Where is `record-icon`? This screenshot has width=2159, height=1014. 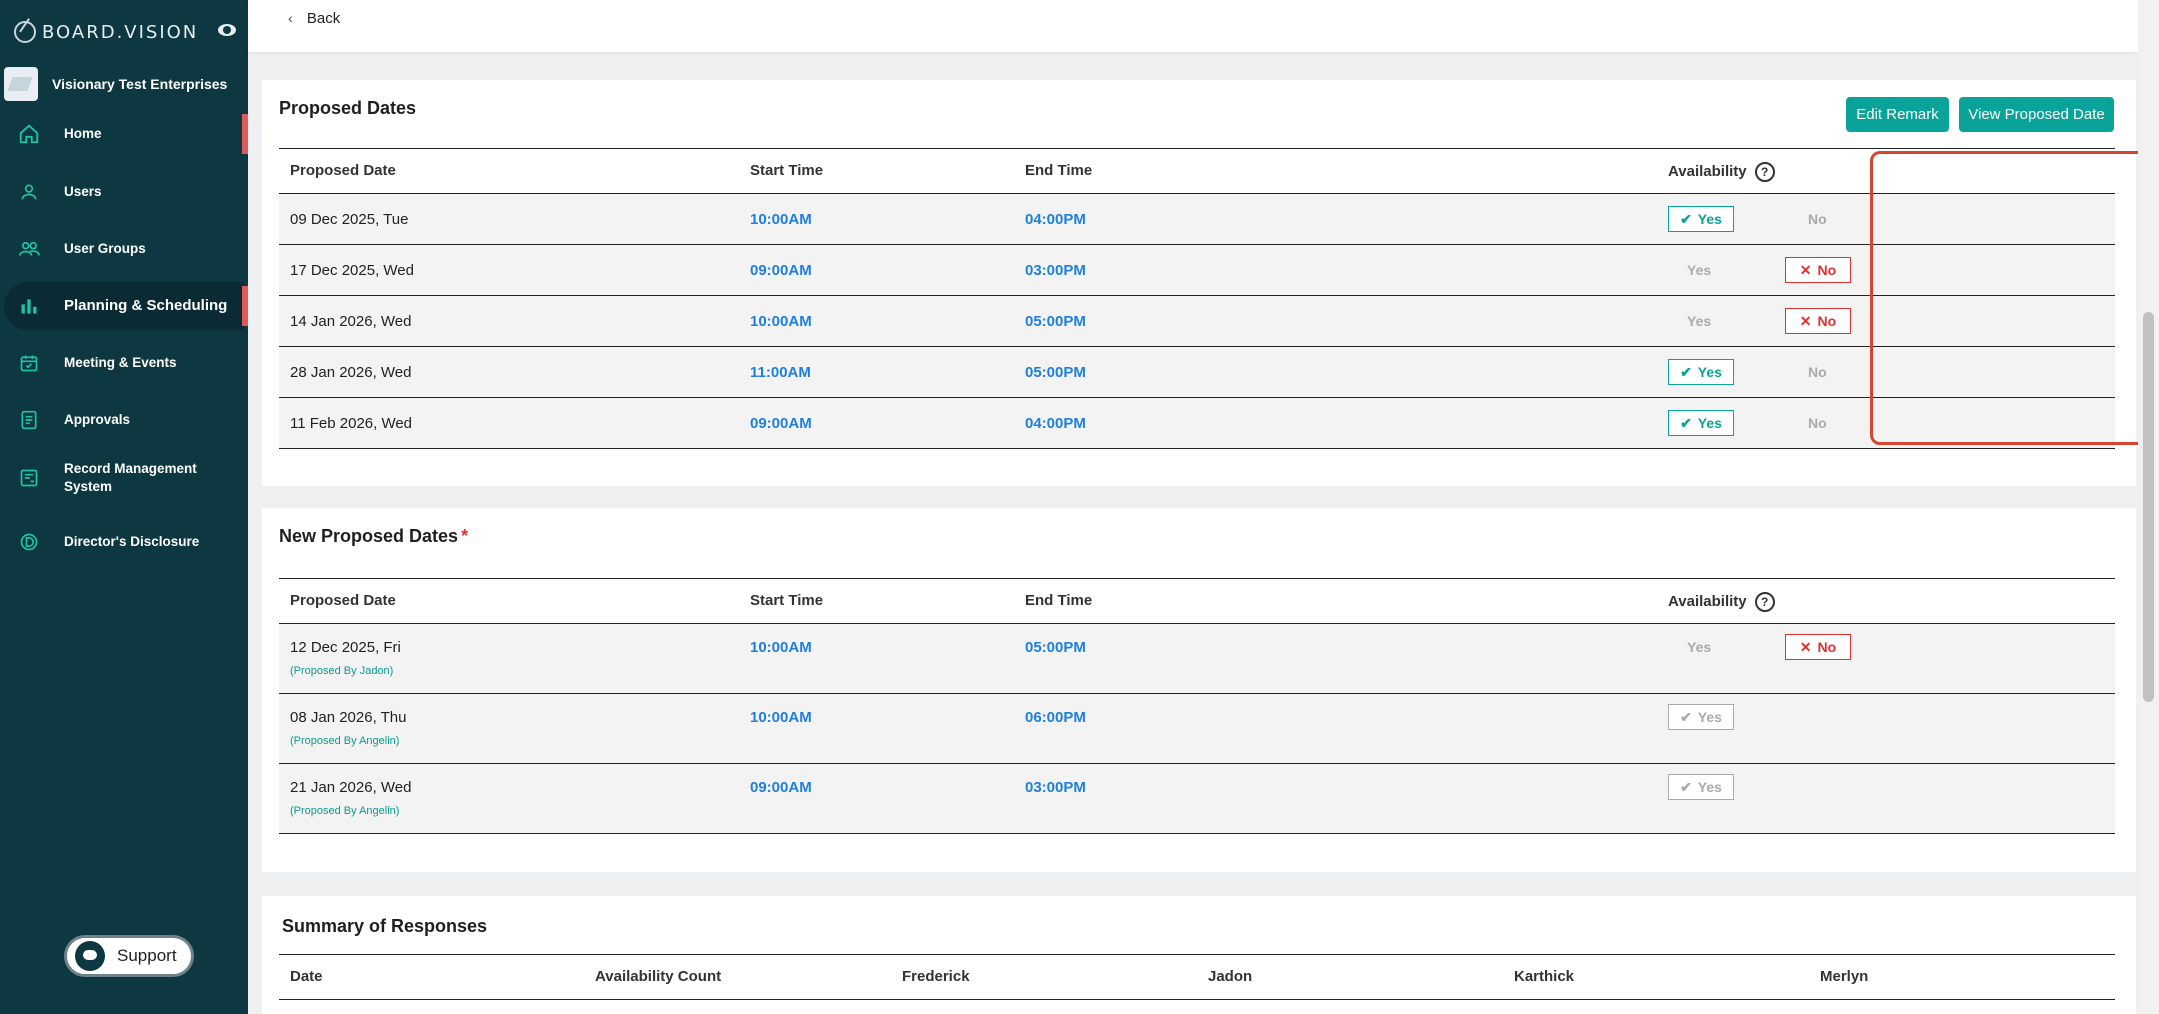 record-icon is located at coordinates (29, 478).